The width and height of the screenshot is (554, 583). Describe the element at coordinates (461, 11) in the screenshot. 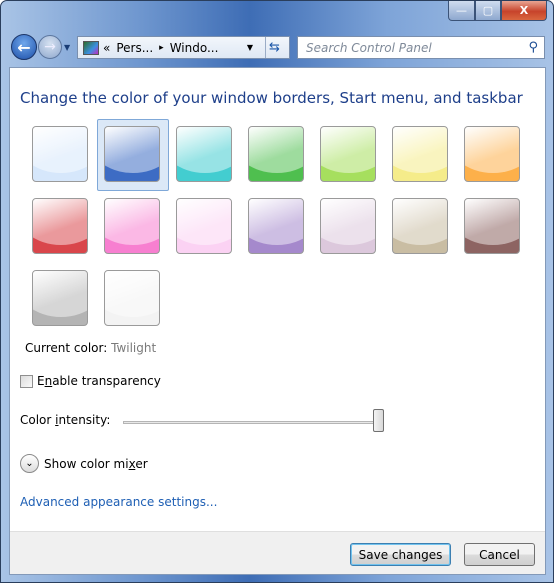

I see `minimize-button: —` at that location.